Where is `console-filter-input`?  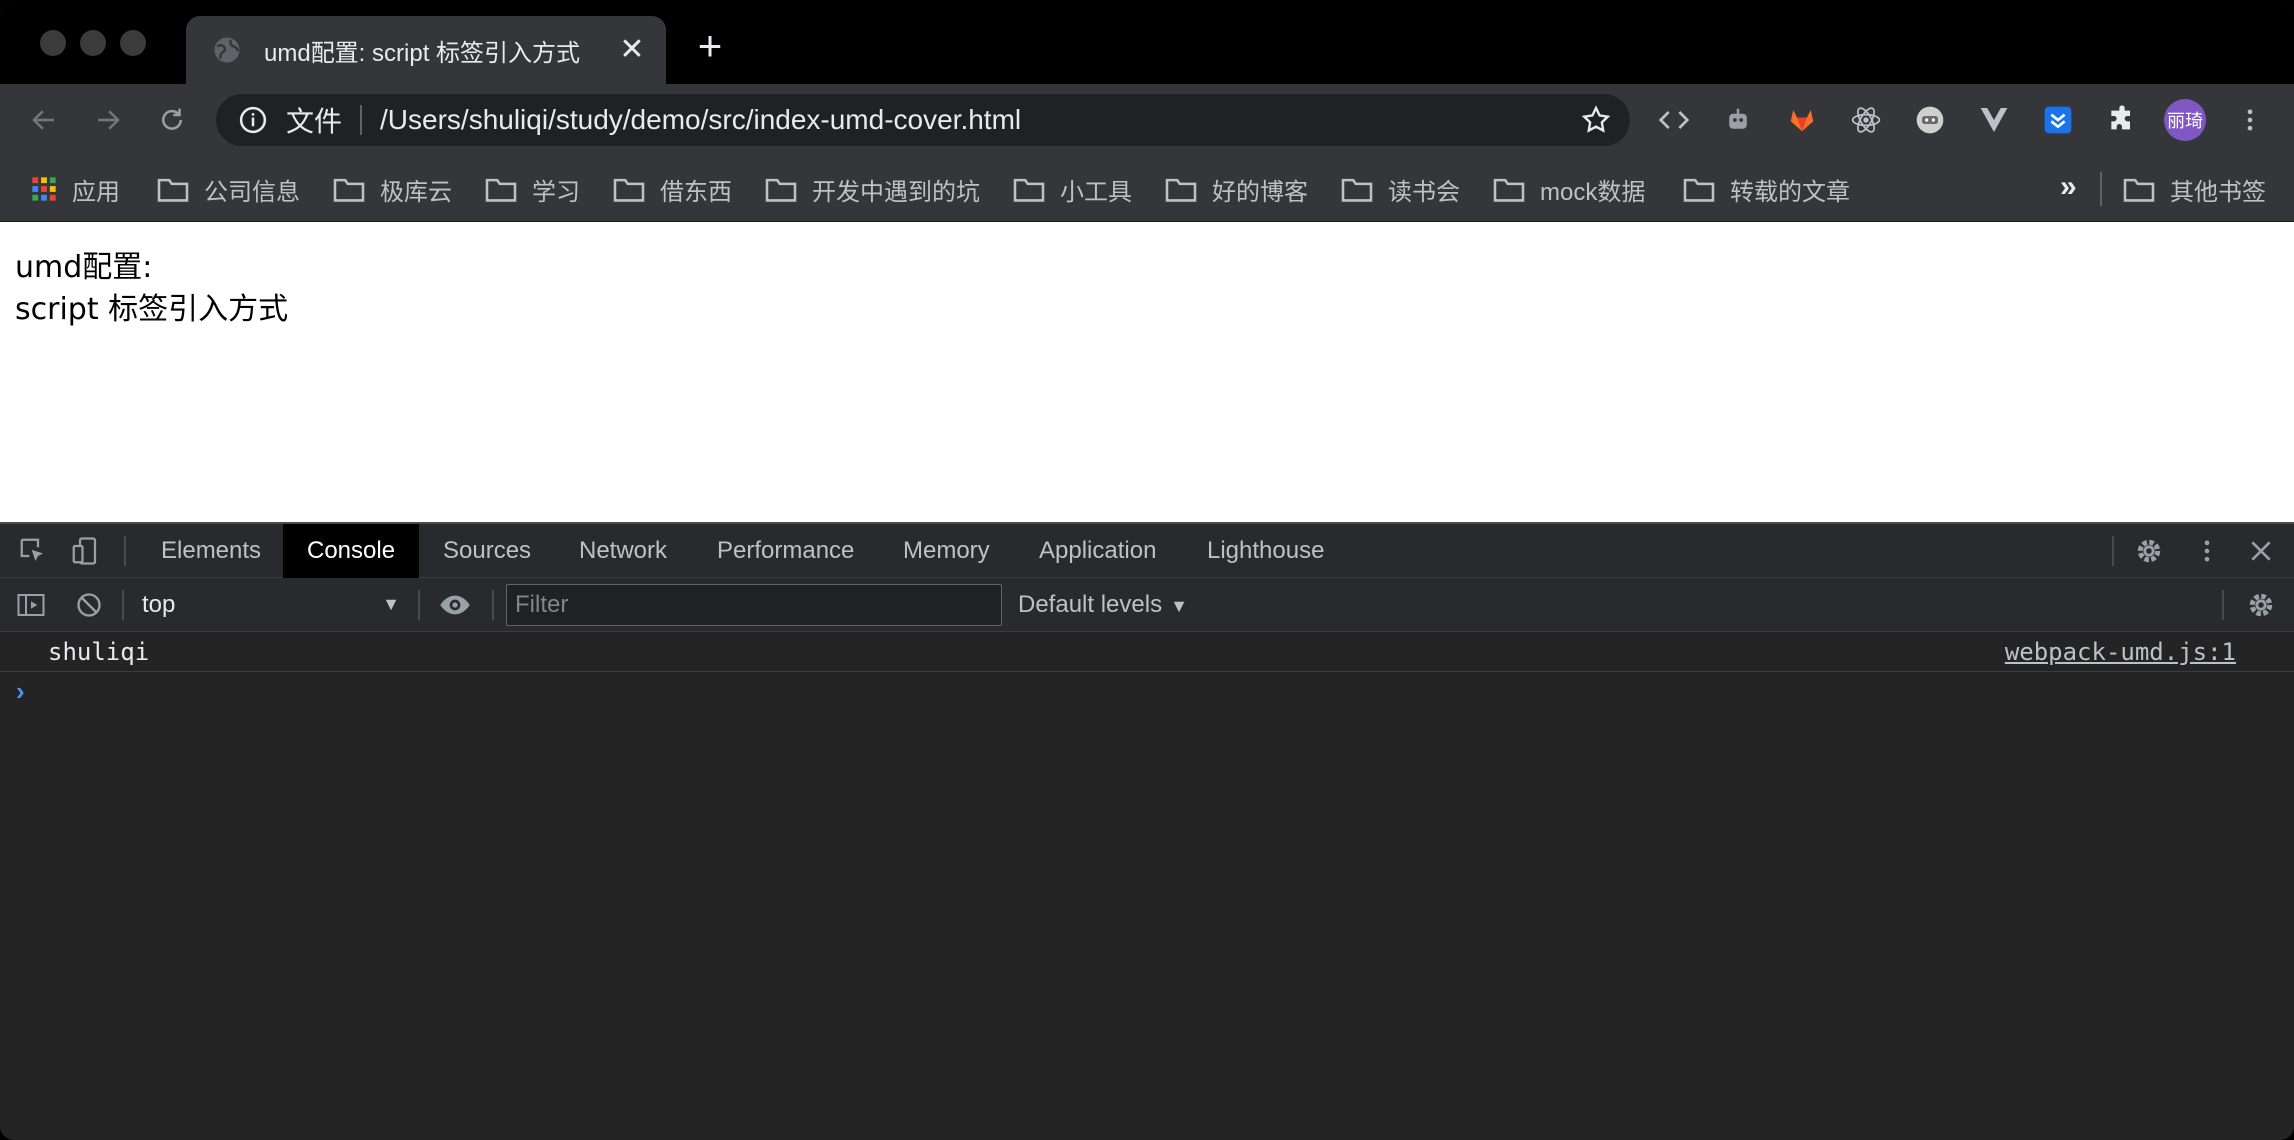 console-filter-input is located at coordinates (754, 605).